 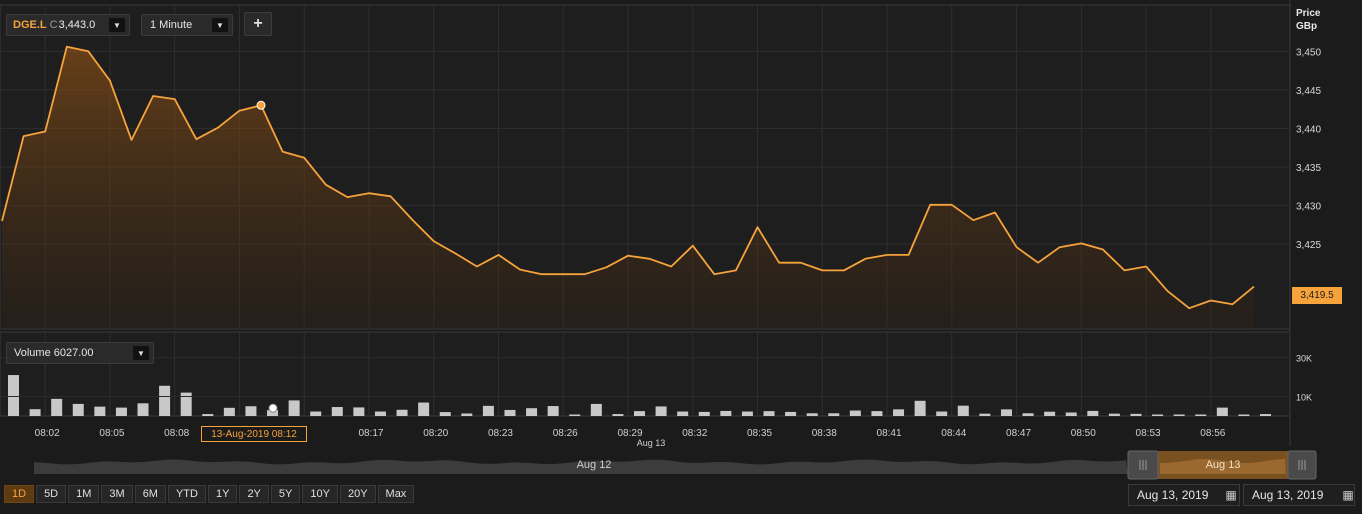 I want to click on range-button-1d: 1D, so click(x=19, y=494).